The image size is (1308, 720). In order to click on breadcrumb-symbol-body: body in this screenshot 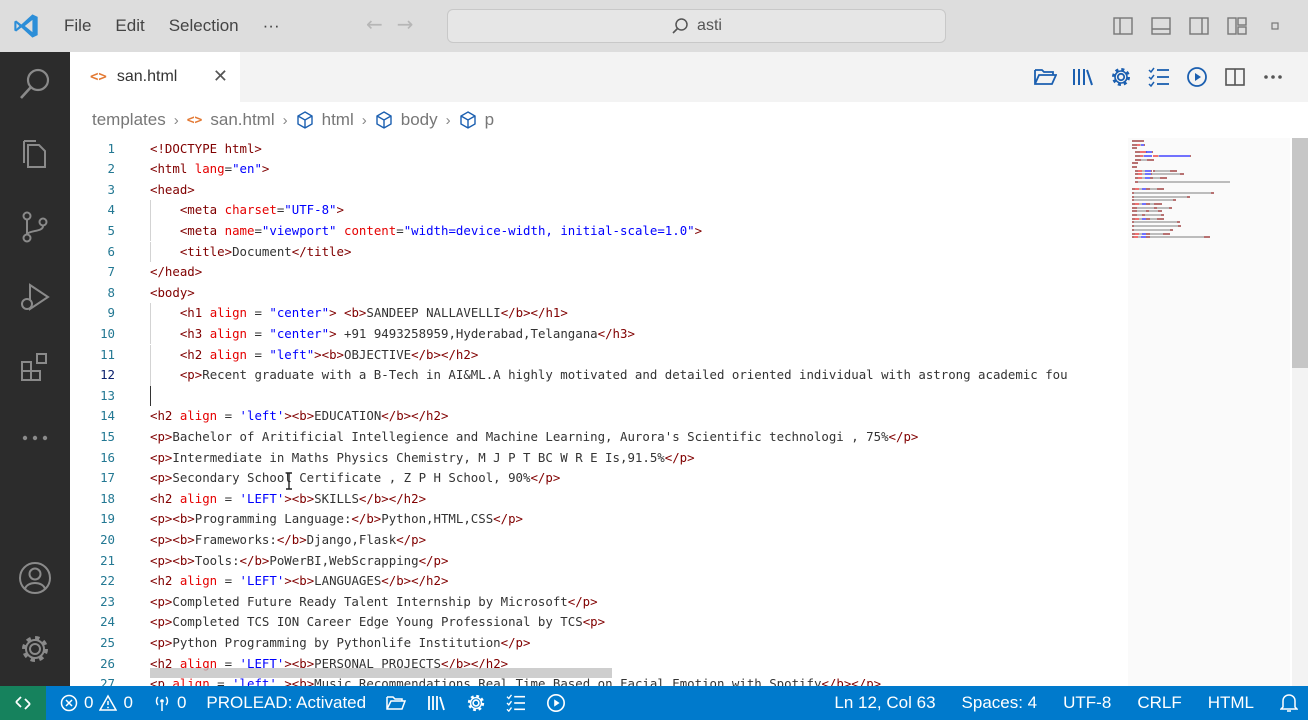, I will do `click(419, 120)`.